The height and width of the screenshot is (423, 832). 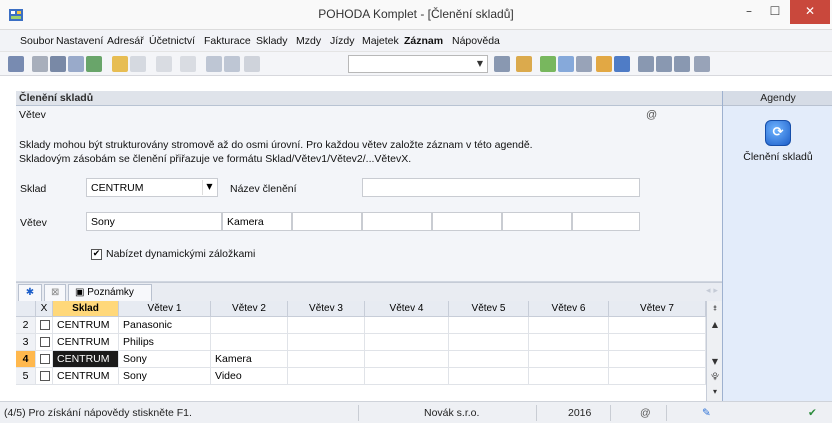 I want to click on tab-notes: ▣ Poznámky, so click(x=110, y=293).